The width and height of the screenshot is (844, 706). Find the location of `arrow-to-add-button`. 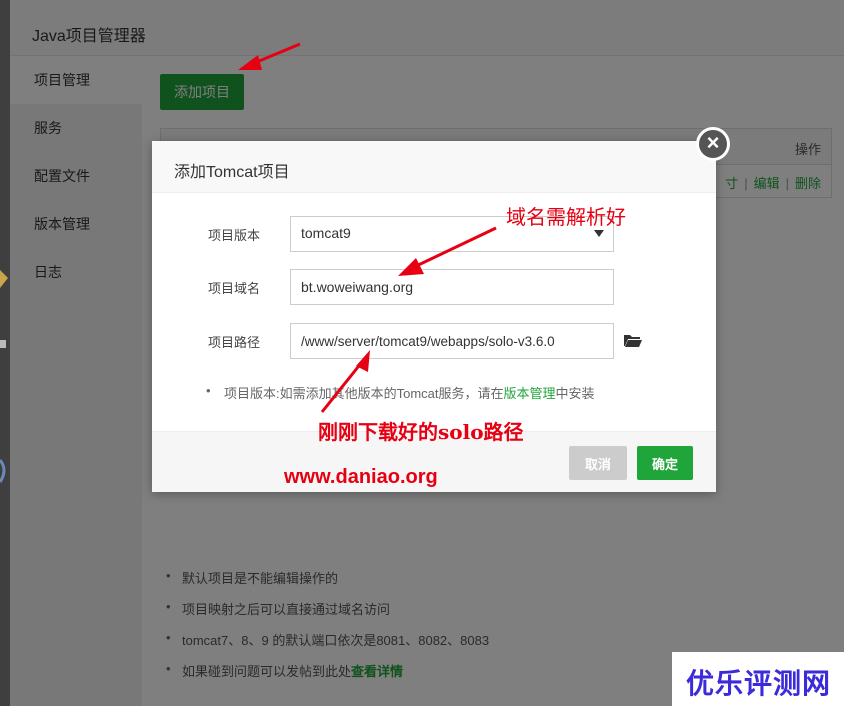

arrow-to-add-button is located at coordinates (269, 56).